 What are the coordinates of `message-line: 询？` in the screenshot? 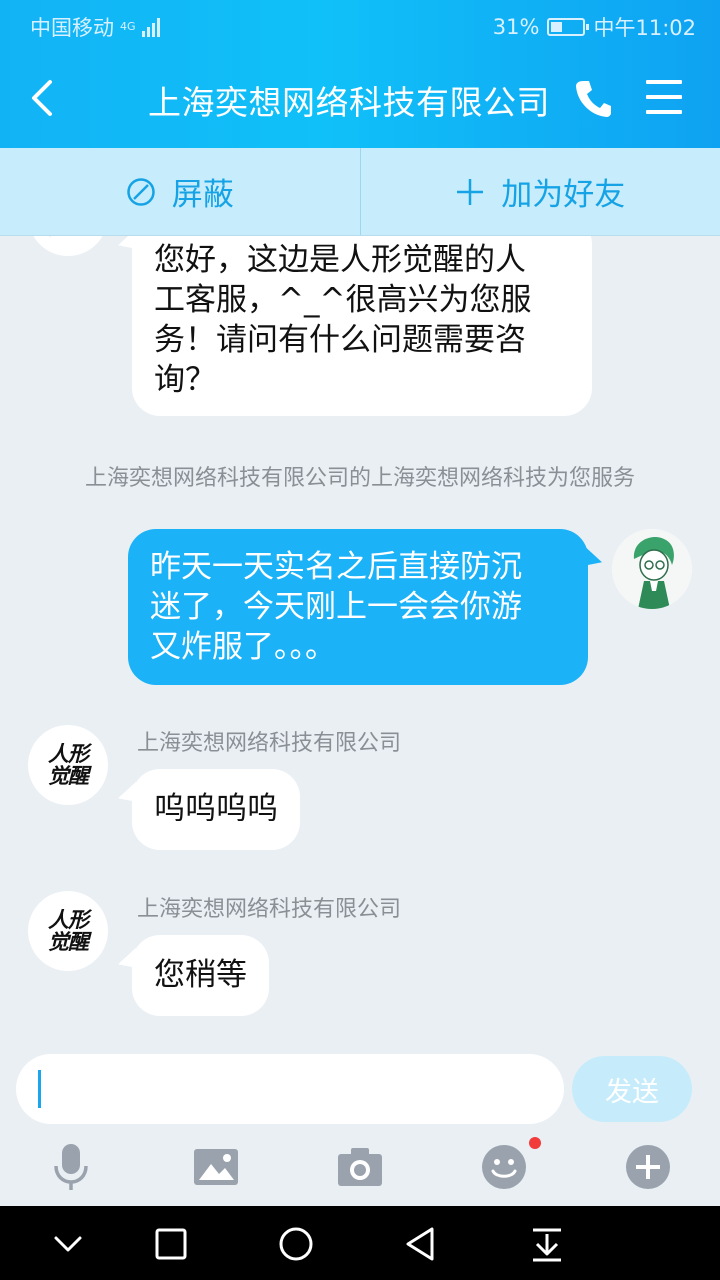 It's located at (185, 380).